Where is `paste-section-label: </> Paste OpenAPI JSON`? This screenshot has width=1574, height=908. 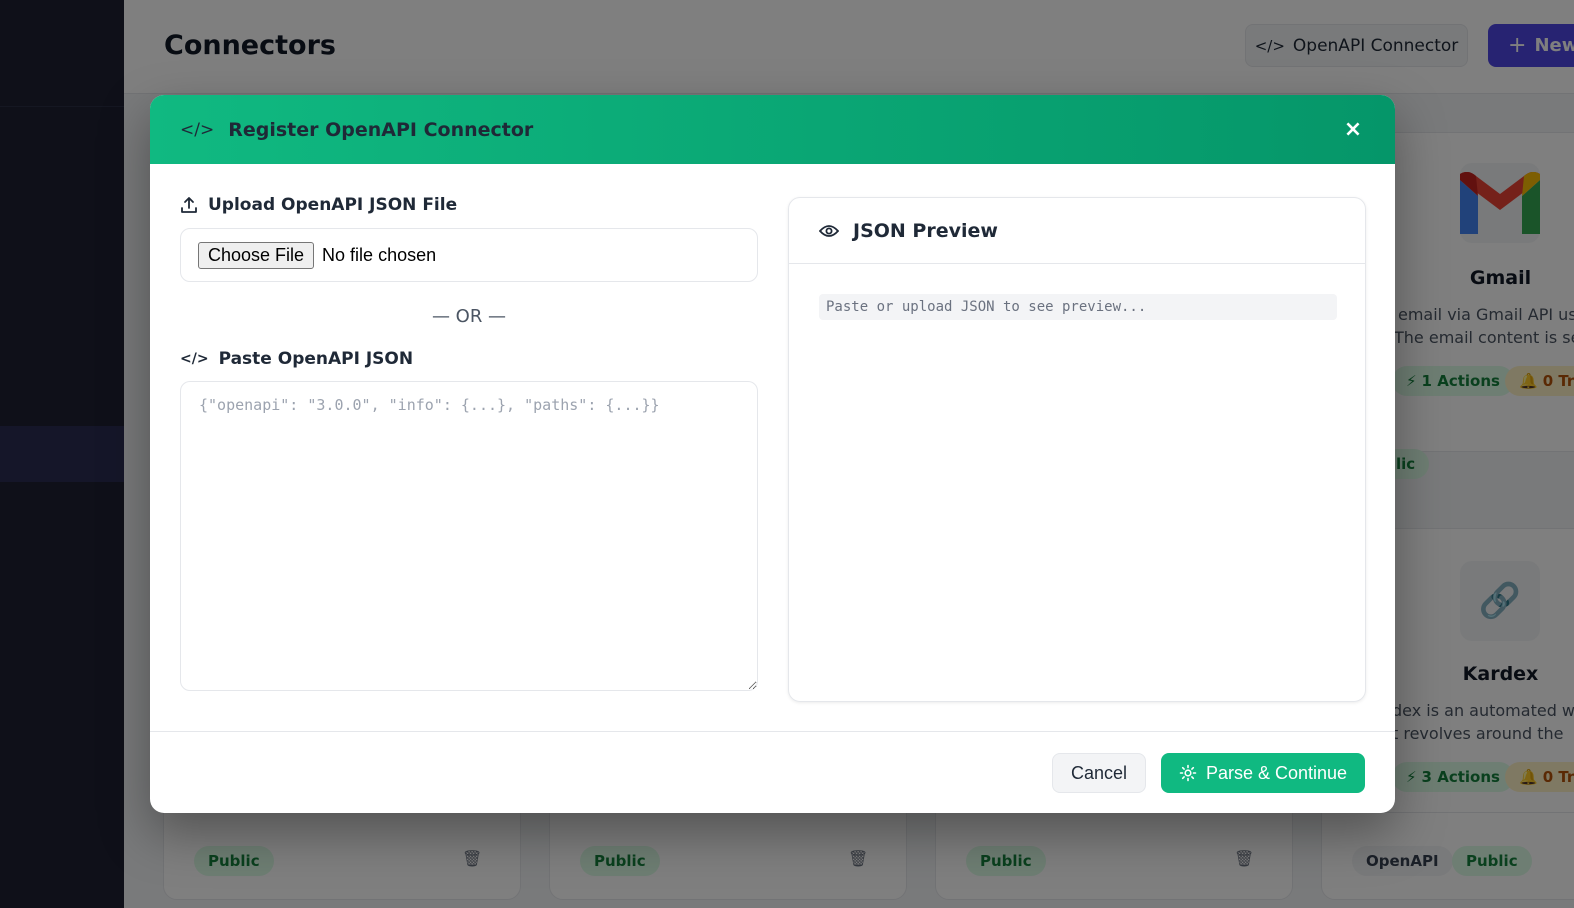 paste-section-label: </> Paste OpenAPI JSON is located at coordinates (469, 359).